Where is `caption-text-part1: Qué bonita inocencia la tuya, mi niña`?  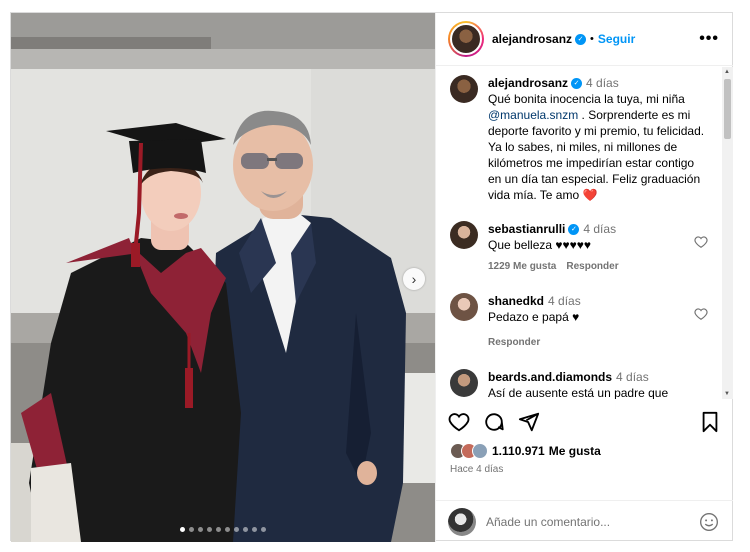
caption-text-part1: Qué bonita inocencia la tuya, mi niña is located at coordinates (586, 99).